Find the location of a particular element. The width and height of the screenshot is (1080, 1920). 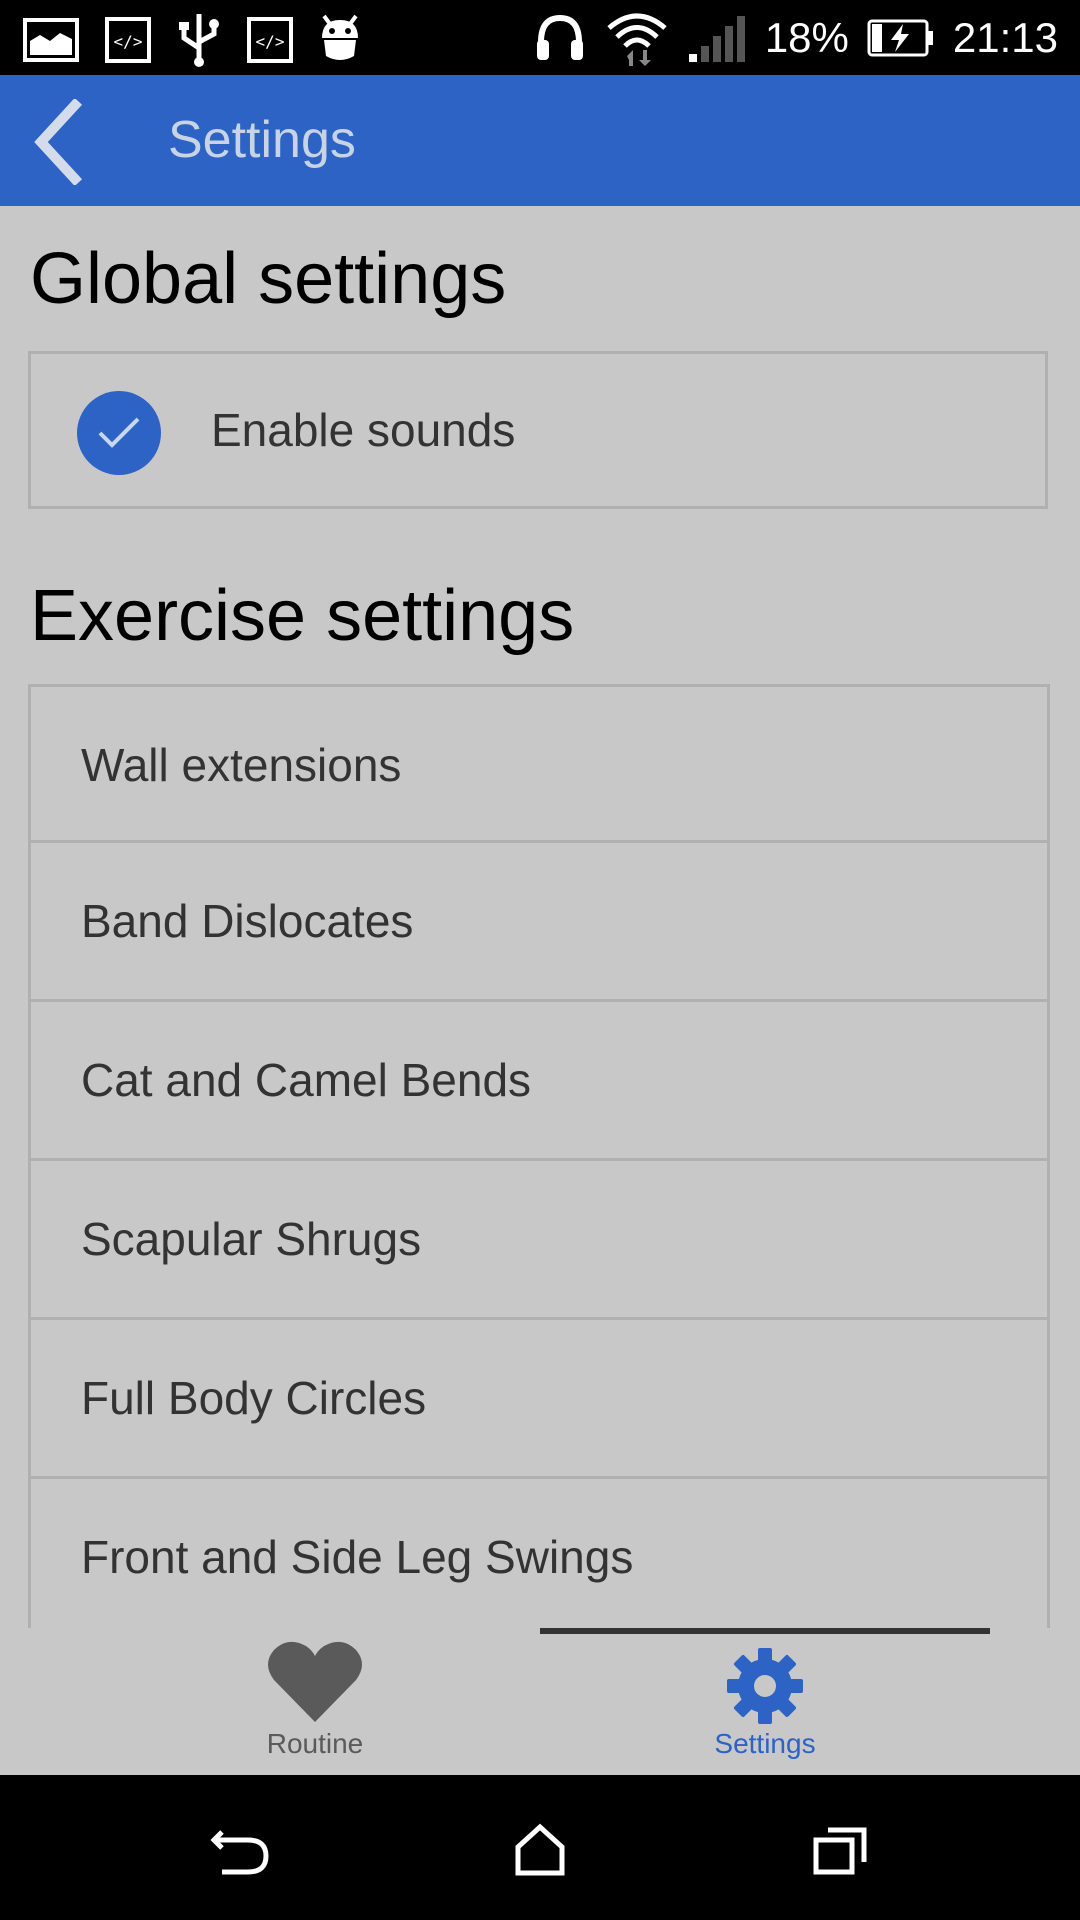

recents-icon is located at coordinates (840, 1851).